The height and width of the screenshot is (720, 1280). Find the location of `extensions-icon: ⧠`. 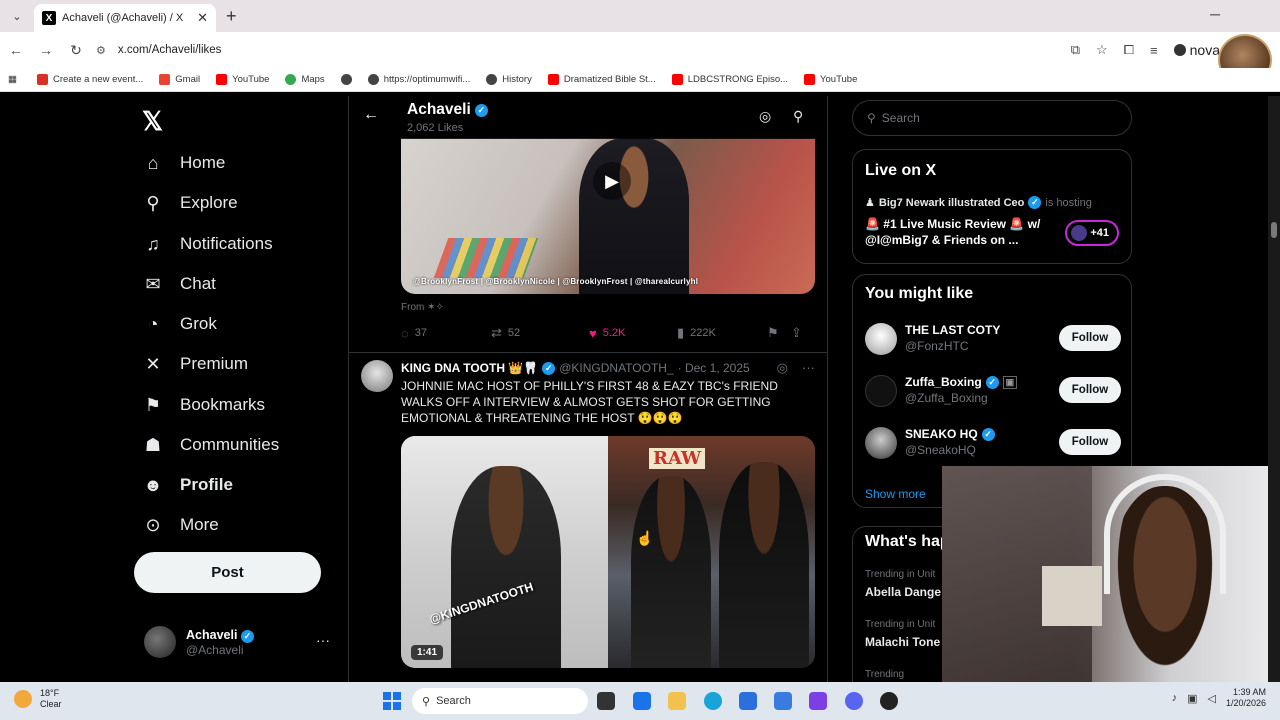

extensions-icon: ⧠ is located at coordinates (1129, 50).